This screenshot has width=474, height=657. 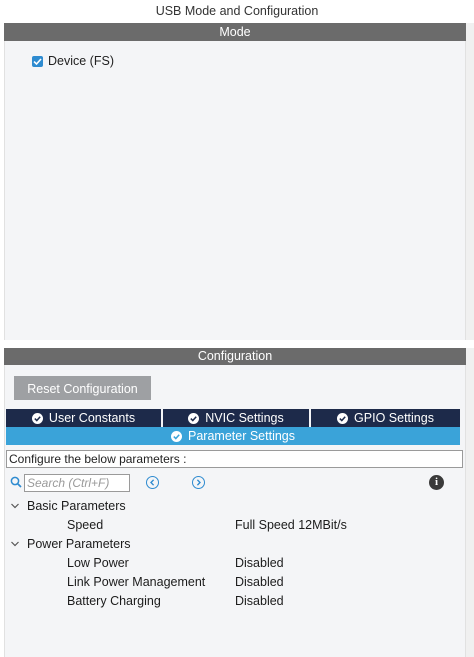 What do you see at coordinates (259, 563) in the screenshot?
I see `param-low-power-value: Disabled` at bounding box center [259, 563].